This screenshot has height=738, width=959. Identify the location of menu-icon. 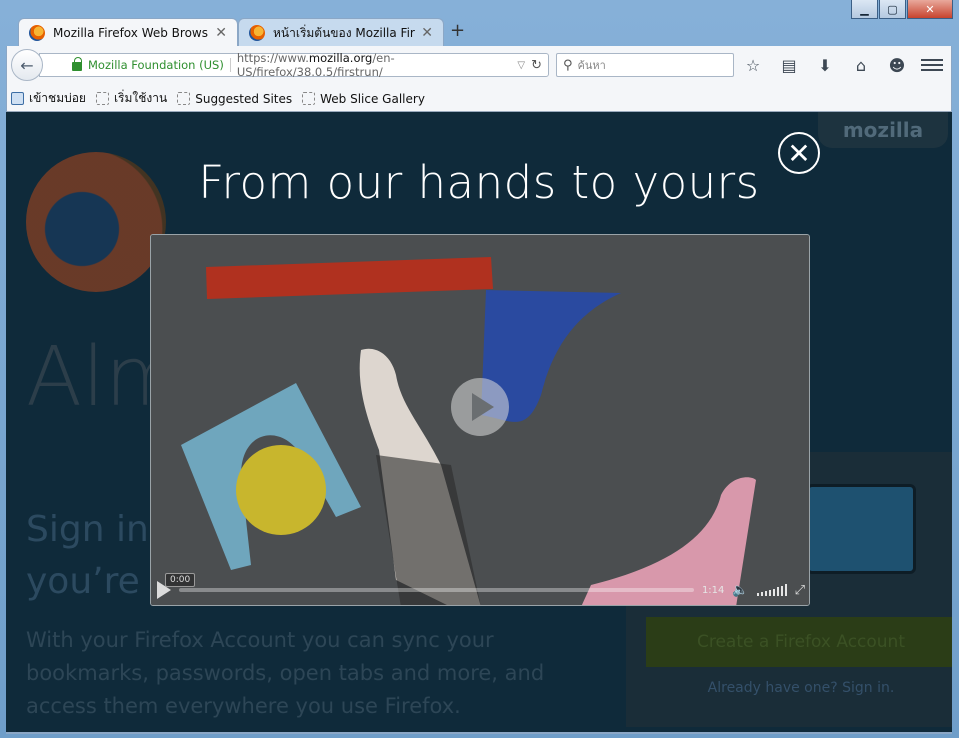
(932, 65).